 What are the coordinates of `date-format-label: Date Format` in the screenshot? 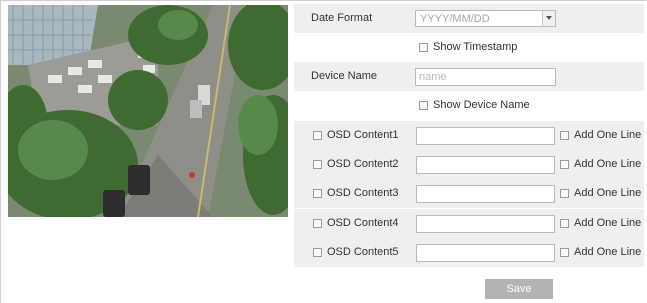 It's located at (342, 18).